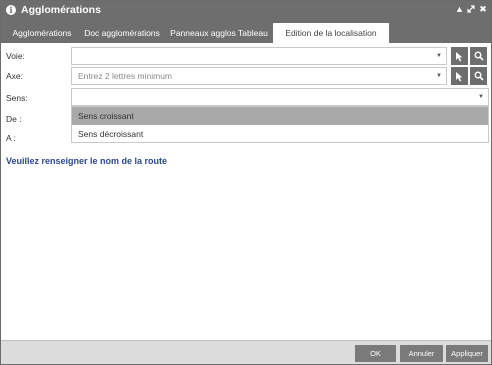  I want to click on window-controls: ▲ ✖, so click(471, 9).